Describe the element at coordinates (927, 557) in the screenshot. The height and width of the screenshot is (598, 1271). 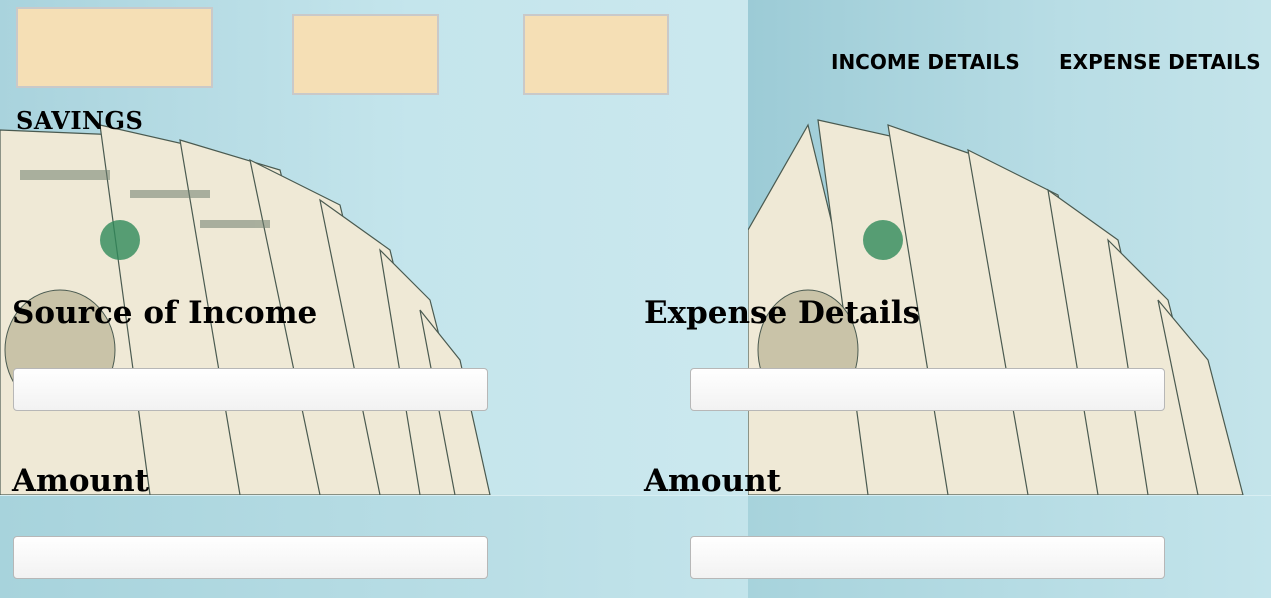
I see `expense-amount-input` at that location.